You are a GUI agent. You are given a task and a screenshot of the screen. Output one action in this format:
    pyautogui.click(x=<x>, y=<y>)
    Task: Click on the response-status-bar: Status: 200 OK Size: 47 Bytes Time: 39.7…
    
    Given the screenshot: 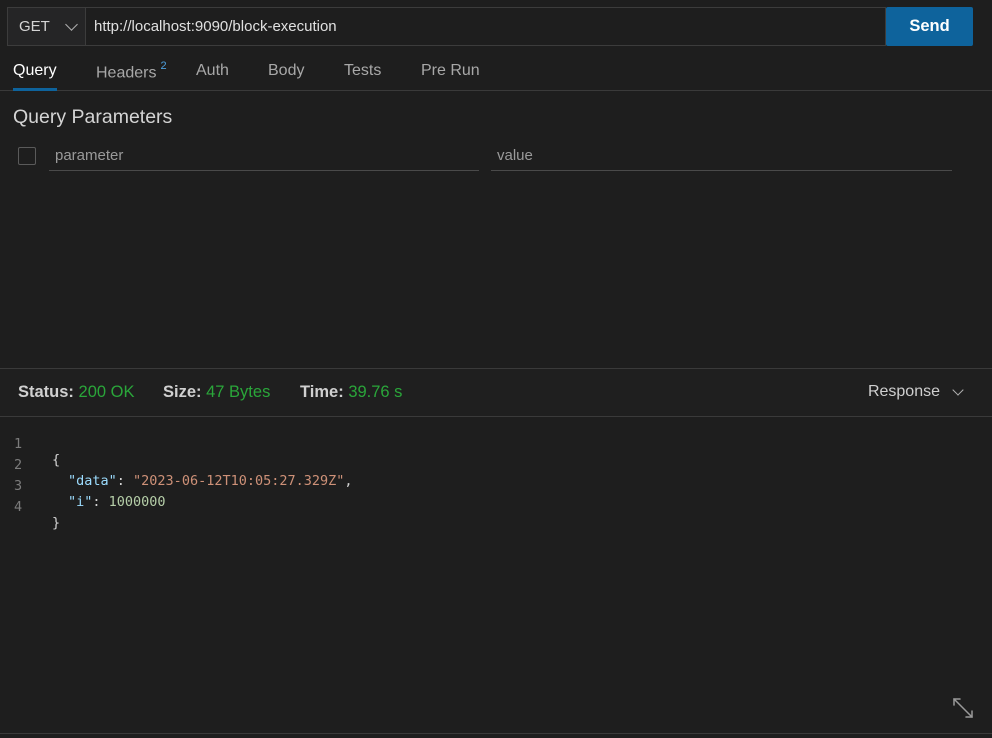 What is the action you would take?
    pyautogui.click(x=496, y=392)
    